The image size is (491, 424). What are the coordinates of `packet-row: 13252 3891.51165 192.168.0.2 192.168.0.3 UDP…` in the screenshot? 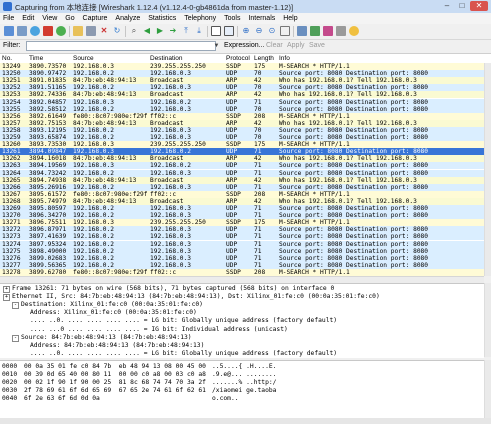 It's located at (245, 88).